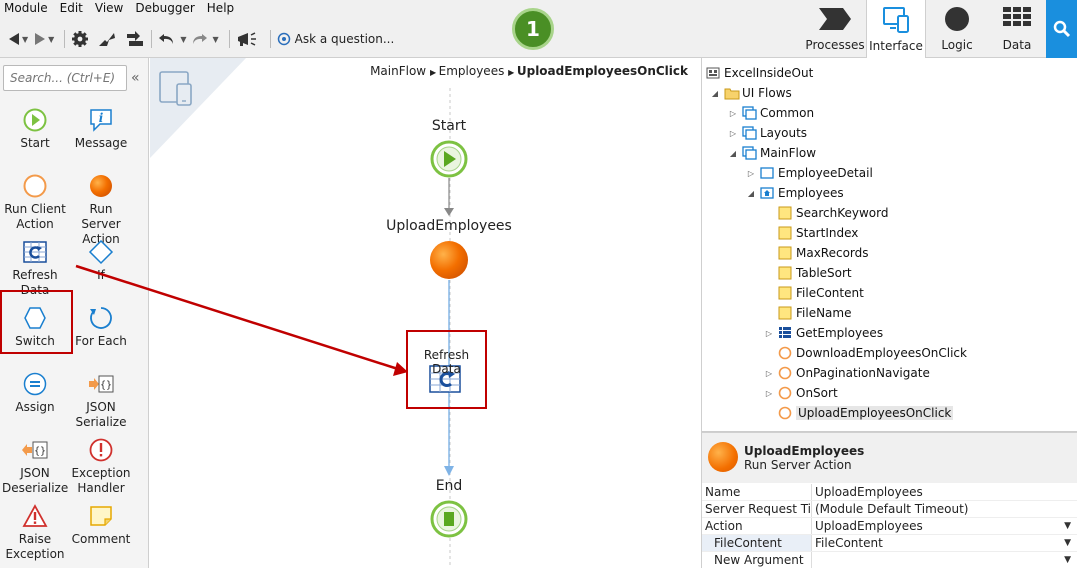 The image size is (1077, 568). I want to click on tree-item-variable: FileName, so click(814, 313).